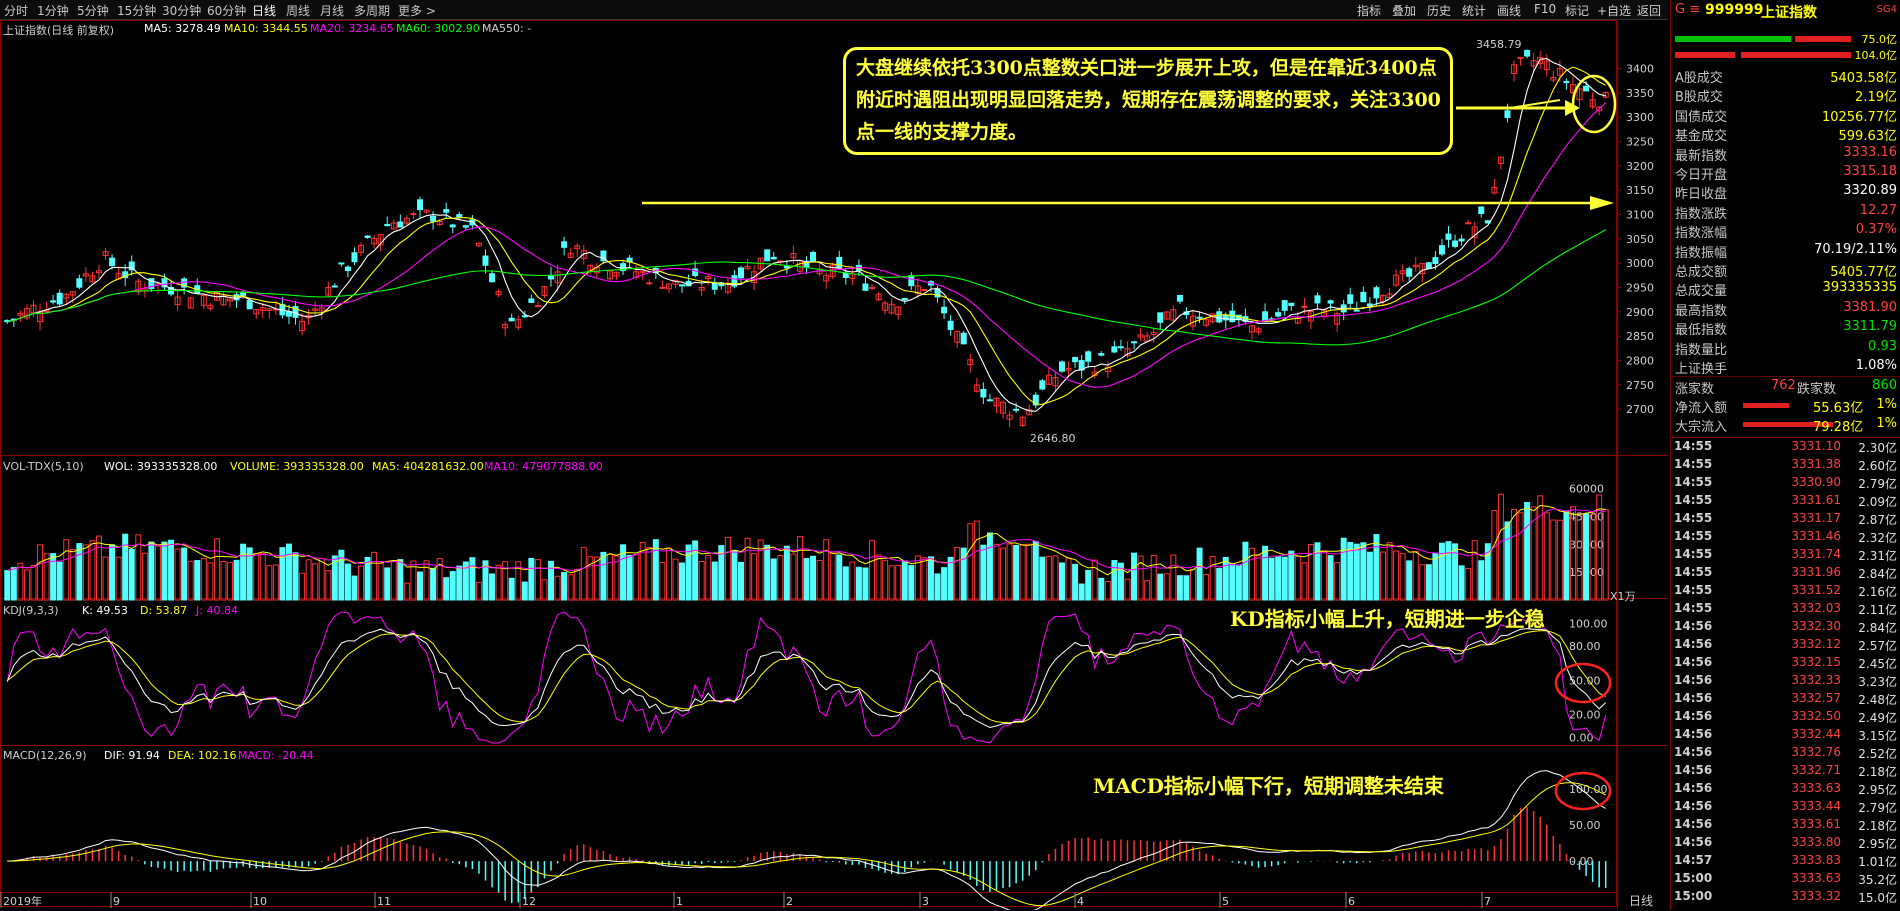  What do you see at coordinates (1887, 9) in the screenshot?
I see `signal-badge: SG4` at bounding box center [1887, 9].